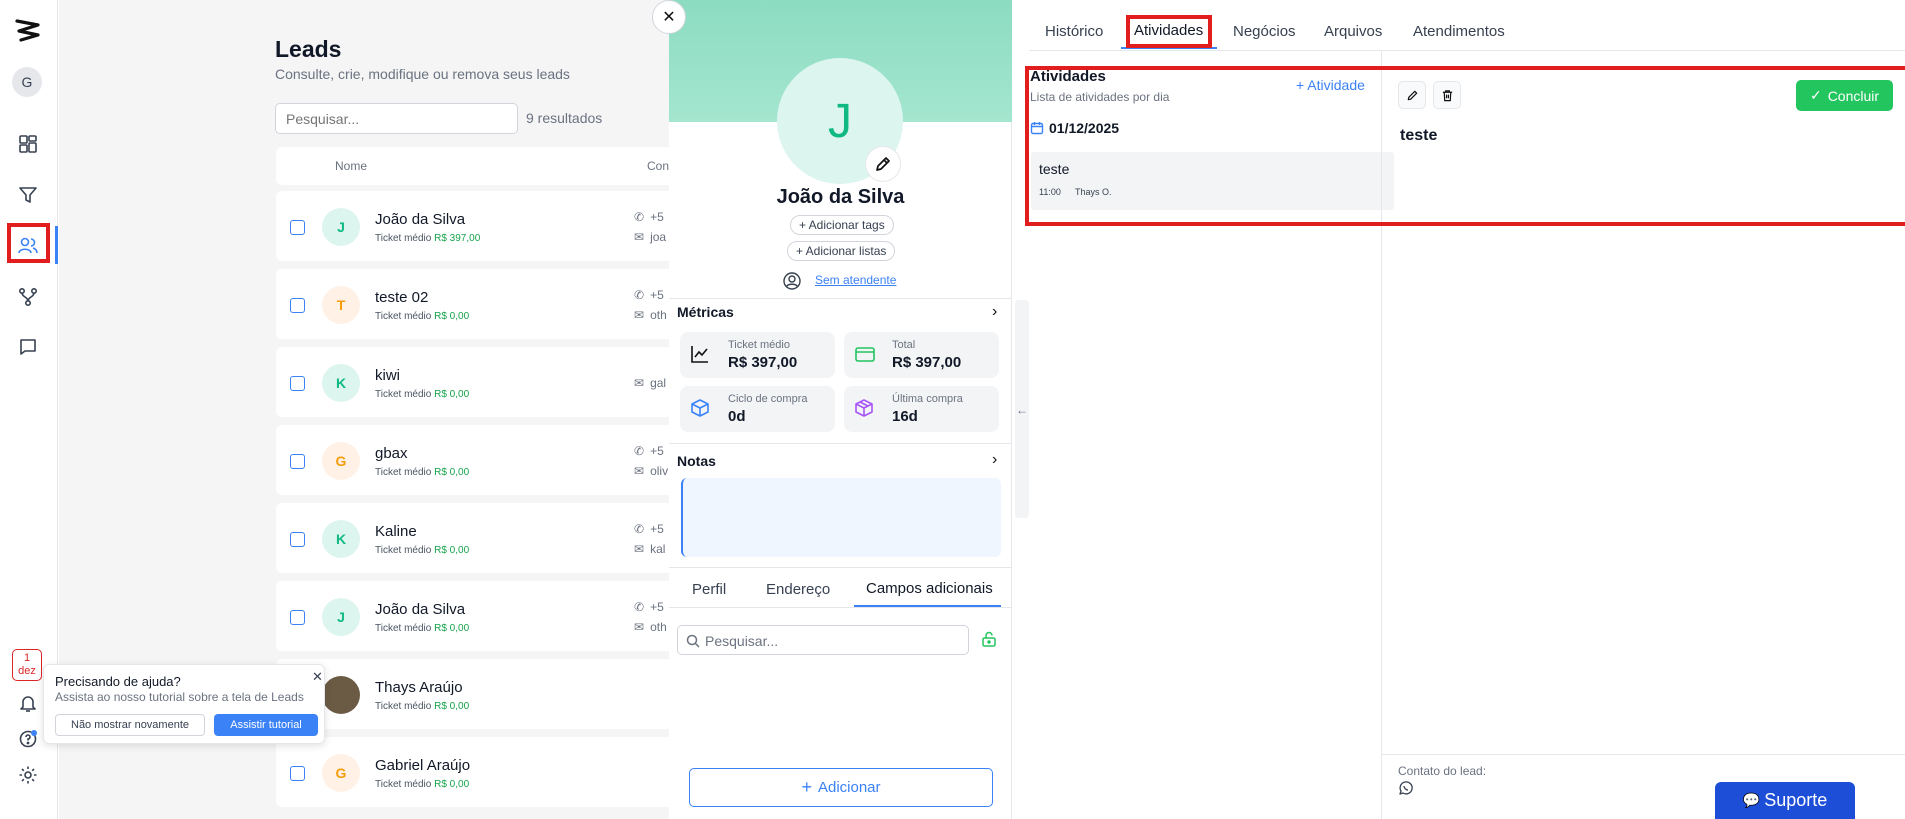  What do you see at coordinates (989, 639) in the screenshot?
I see `unlock-icon` at bounding box center [989, 639].